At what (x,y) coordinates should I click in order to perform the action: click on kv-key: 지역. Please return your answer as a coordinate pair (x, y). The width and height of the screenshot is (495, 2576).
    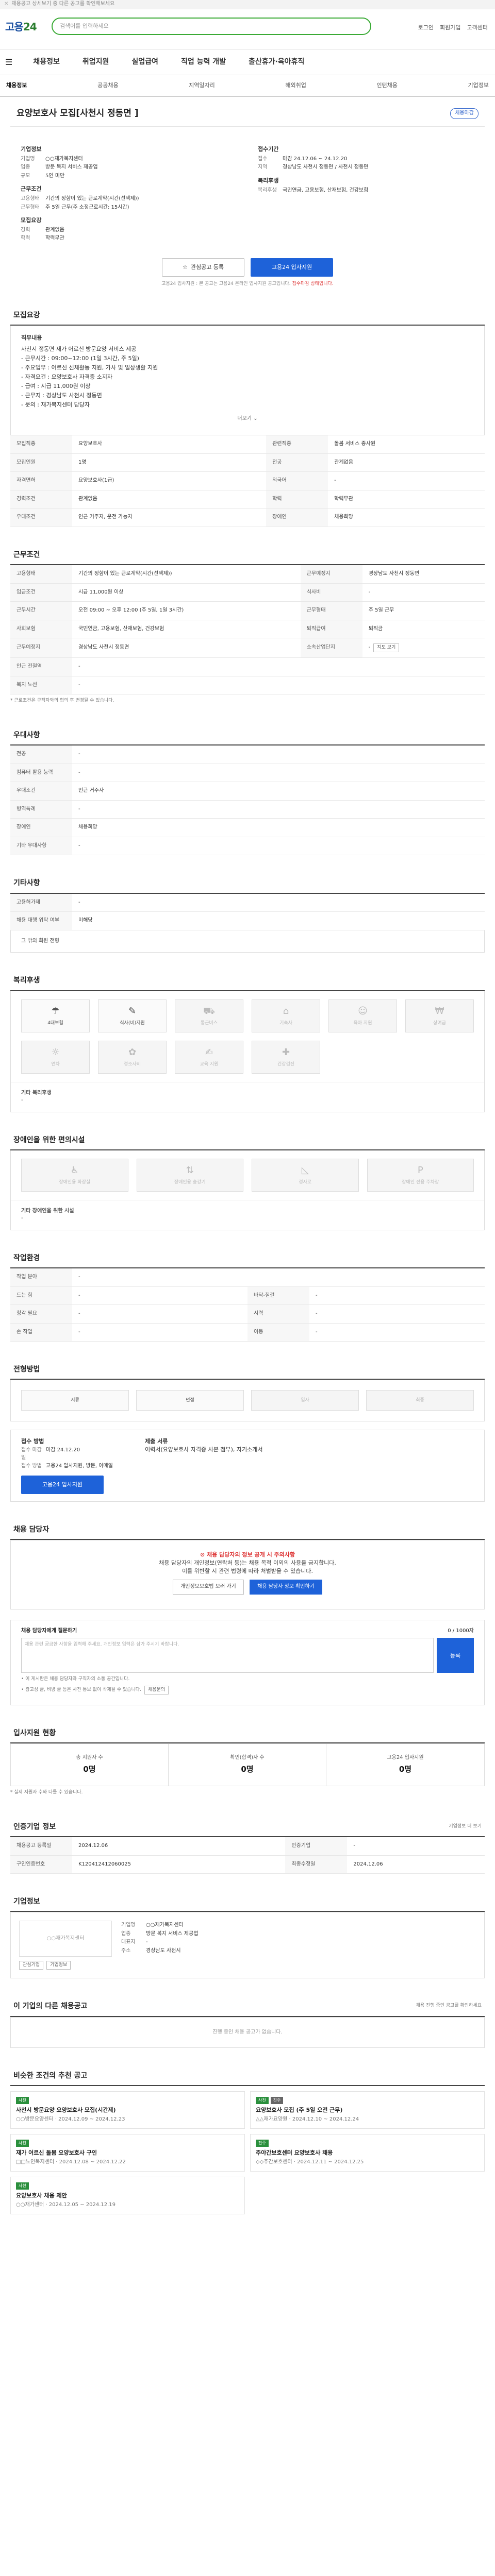
    Looking at the image, I should click on (263, 167).